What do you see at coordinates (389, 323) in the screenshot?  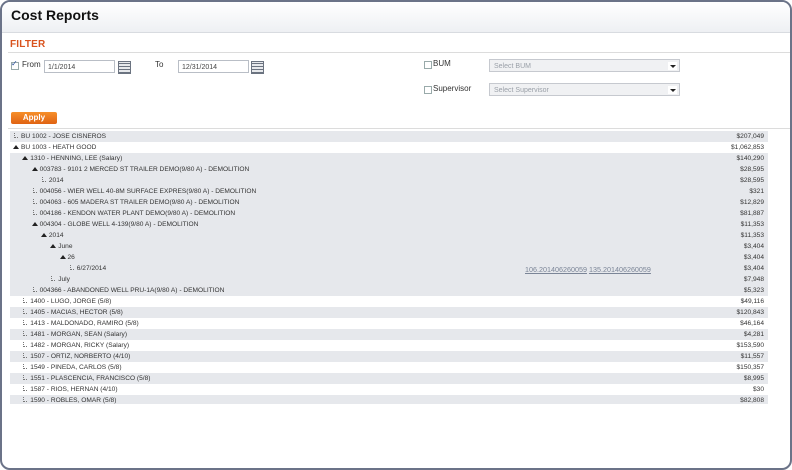 I see `tree-row: 1413 - MALDONADO, RAMIRO (5/8) $46,164` at bounding box center [389, 323].